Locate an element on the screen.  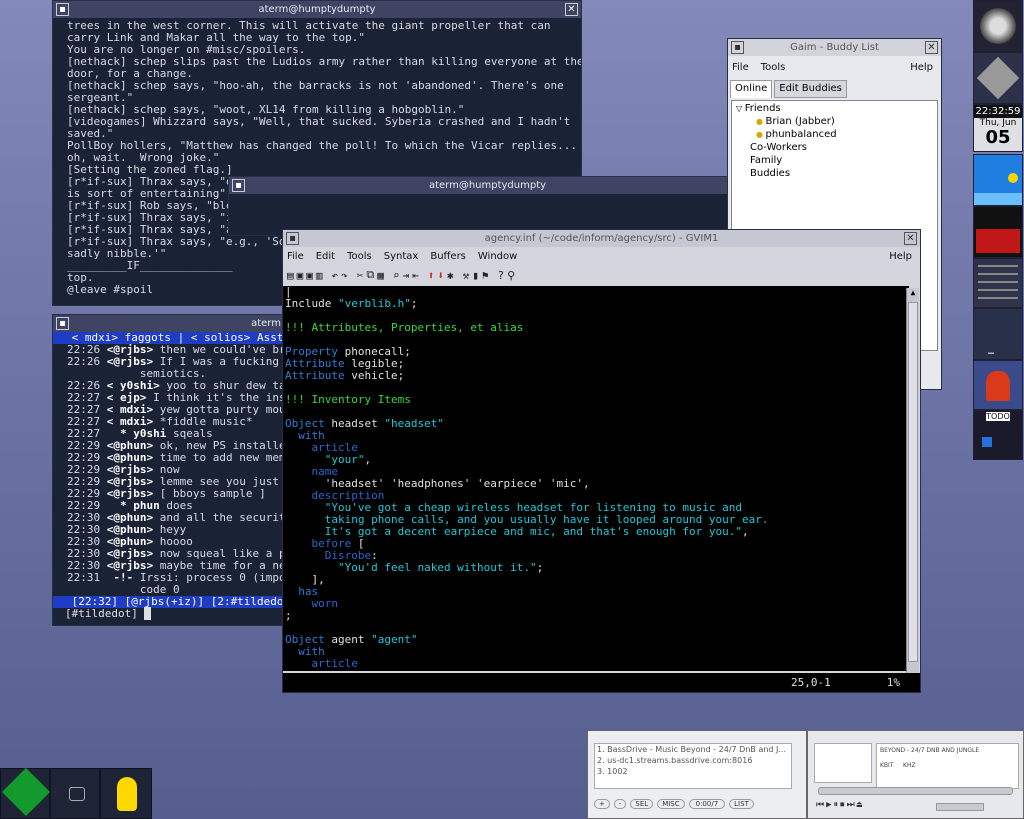
remove-button: - is located at coordinates (620, 804).